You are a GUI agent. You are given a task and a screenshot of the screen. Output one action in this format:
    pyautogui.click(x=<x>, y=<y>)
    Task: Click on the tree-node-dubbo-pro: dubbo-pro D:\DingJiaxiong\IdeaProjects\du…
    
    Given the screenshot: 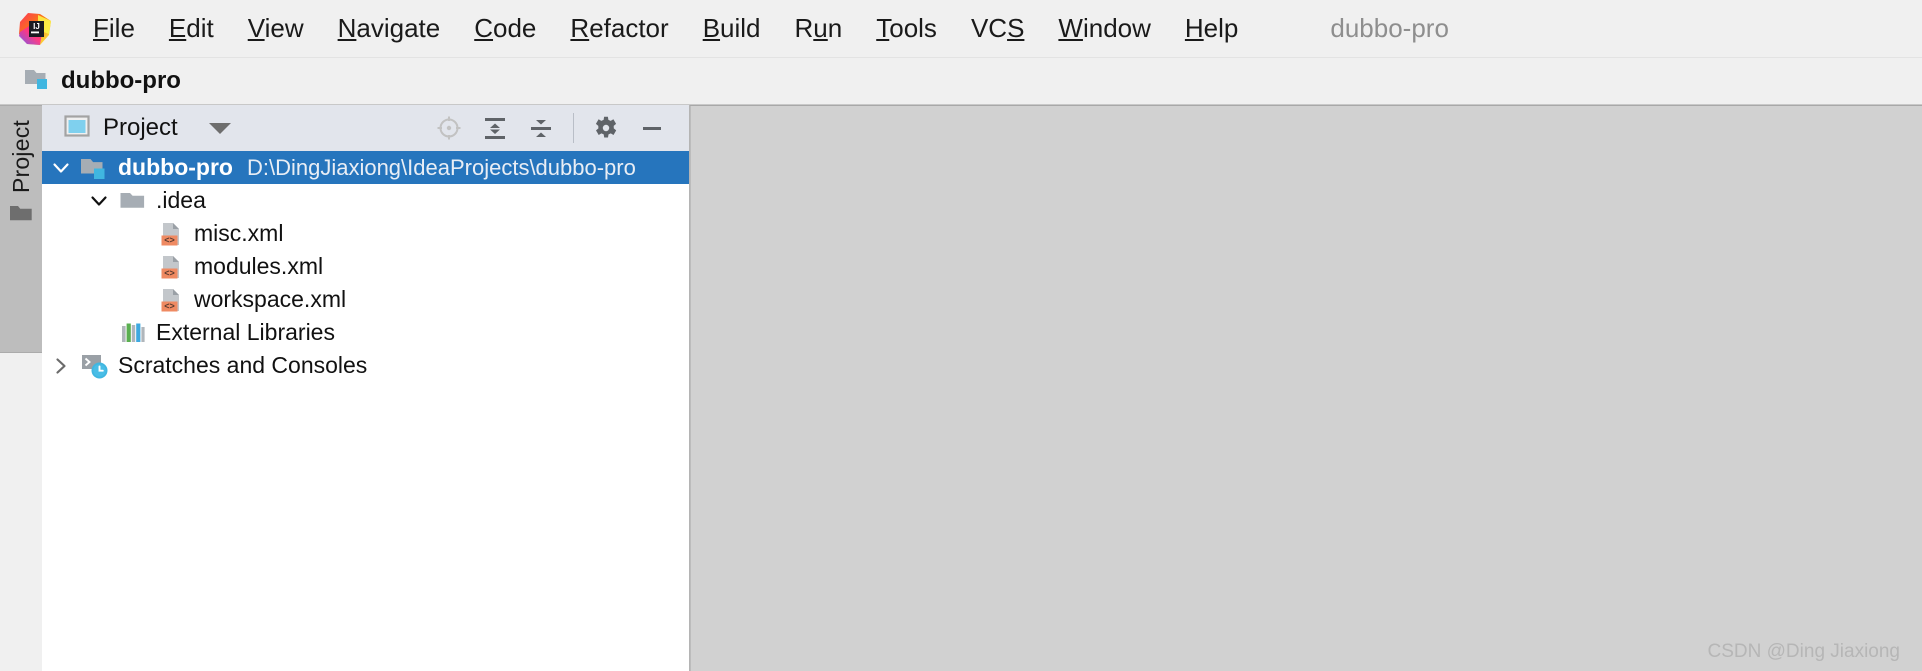 What is the action you would take?
    pyautogui.click(x=365, y=167)
    